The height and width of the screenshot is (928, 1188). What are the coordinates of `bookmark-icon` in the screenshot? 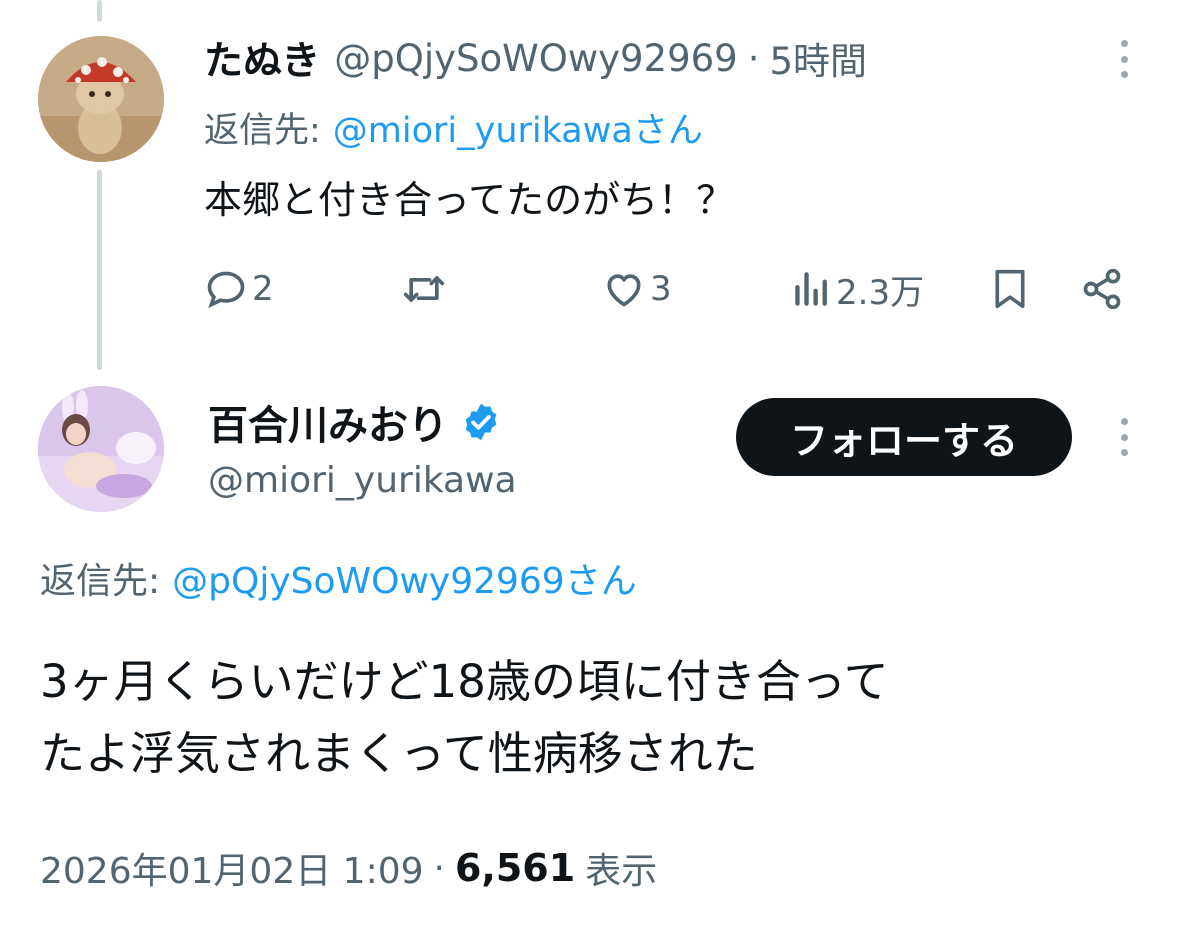 It's located at (1010, 289).